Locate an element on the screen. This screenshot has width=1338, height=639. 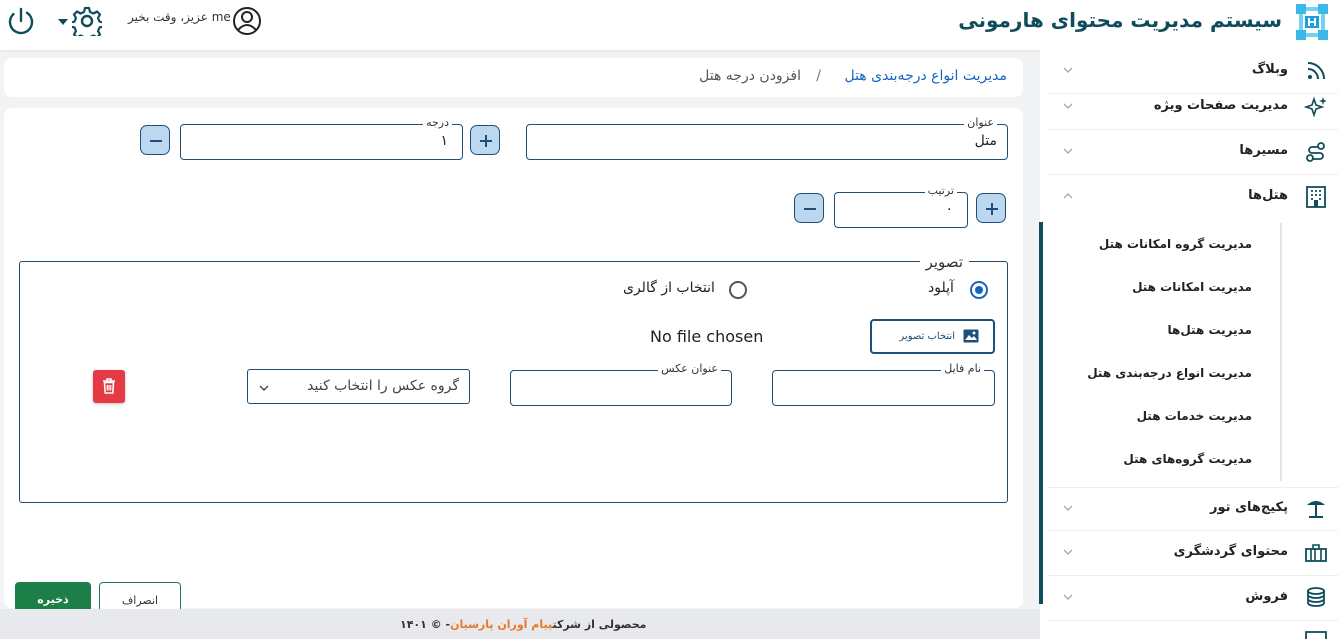
beach-umbrella-icon is located at coordinates (1316, 509).